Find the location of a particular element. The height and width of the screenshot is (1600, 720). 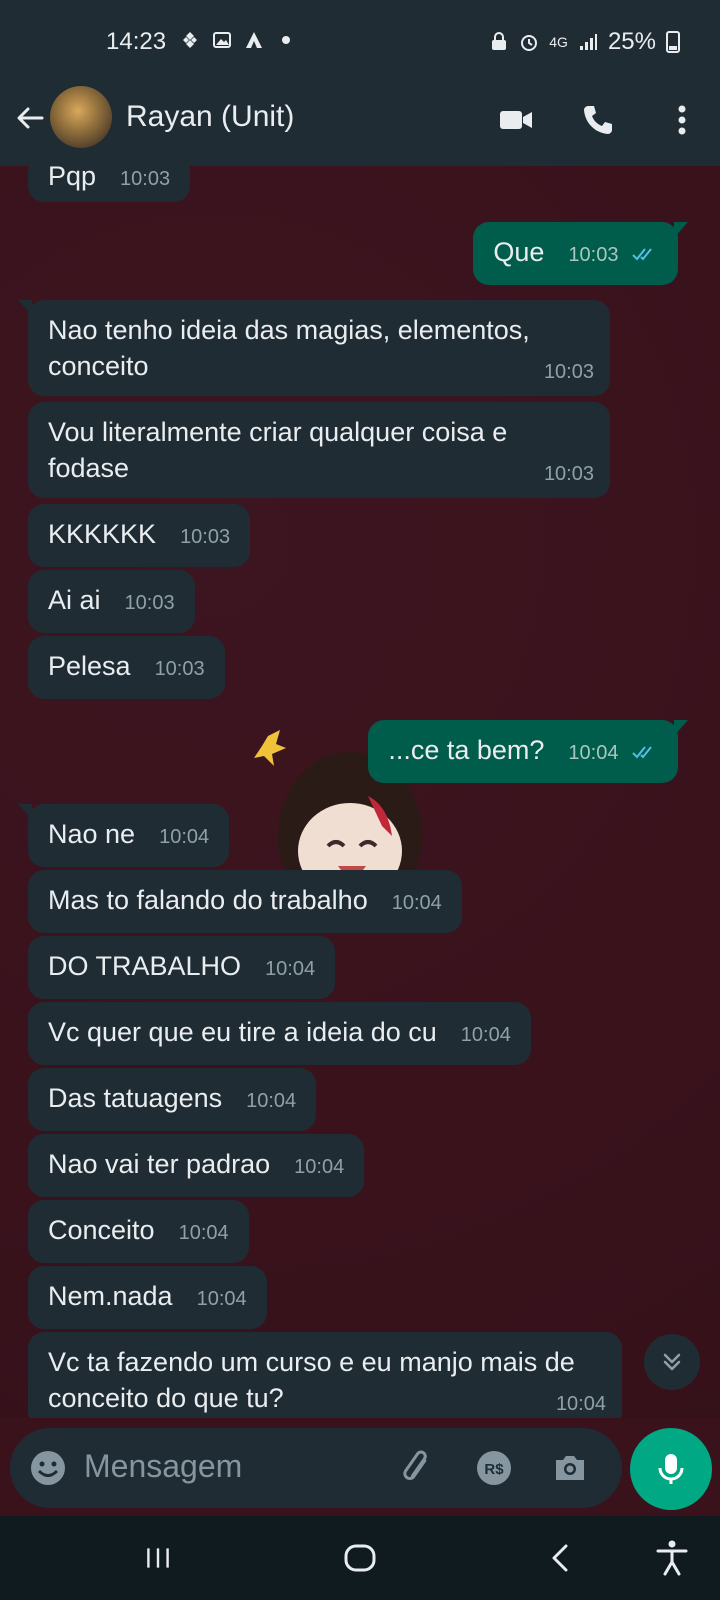

message-bubble: Mas to falando do trabalho 10:04 is located at coordinates (245, 901).